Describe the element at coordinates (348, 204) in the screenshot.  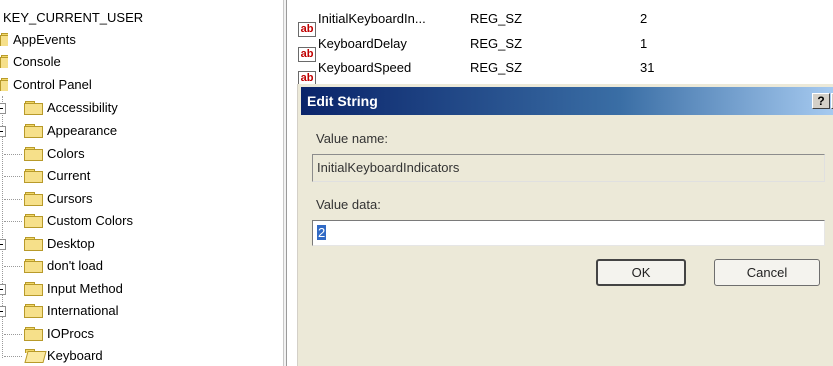
I see `value-data-label: Value data:` at that location.